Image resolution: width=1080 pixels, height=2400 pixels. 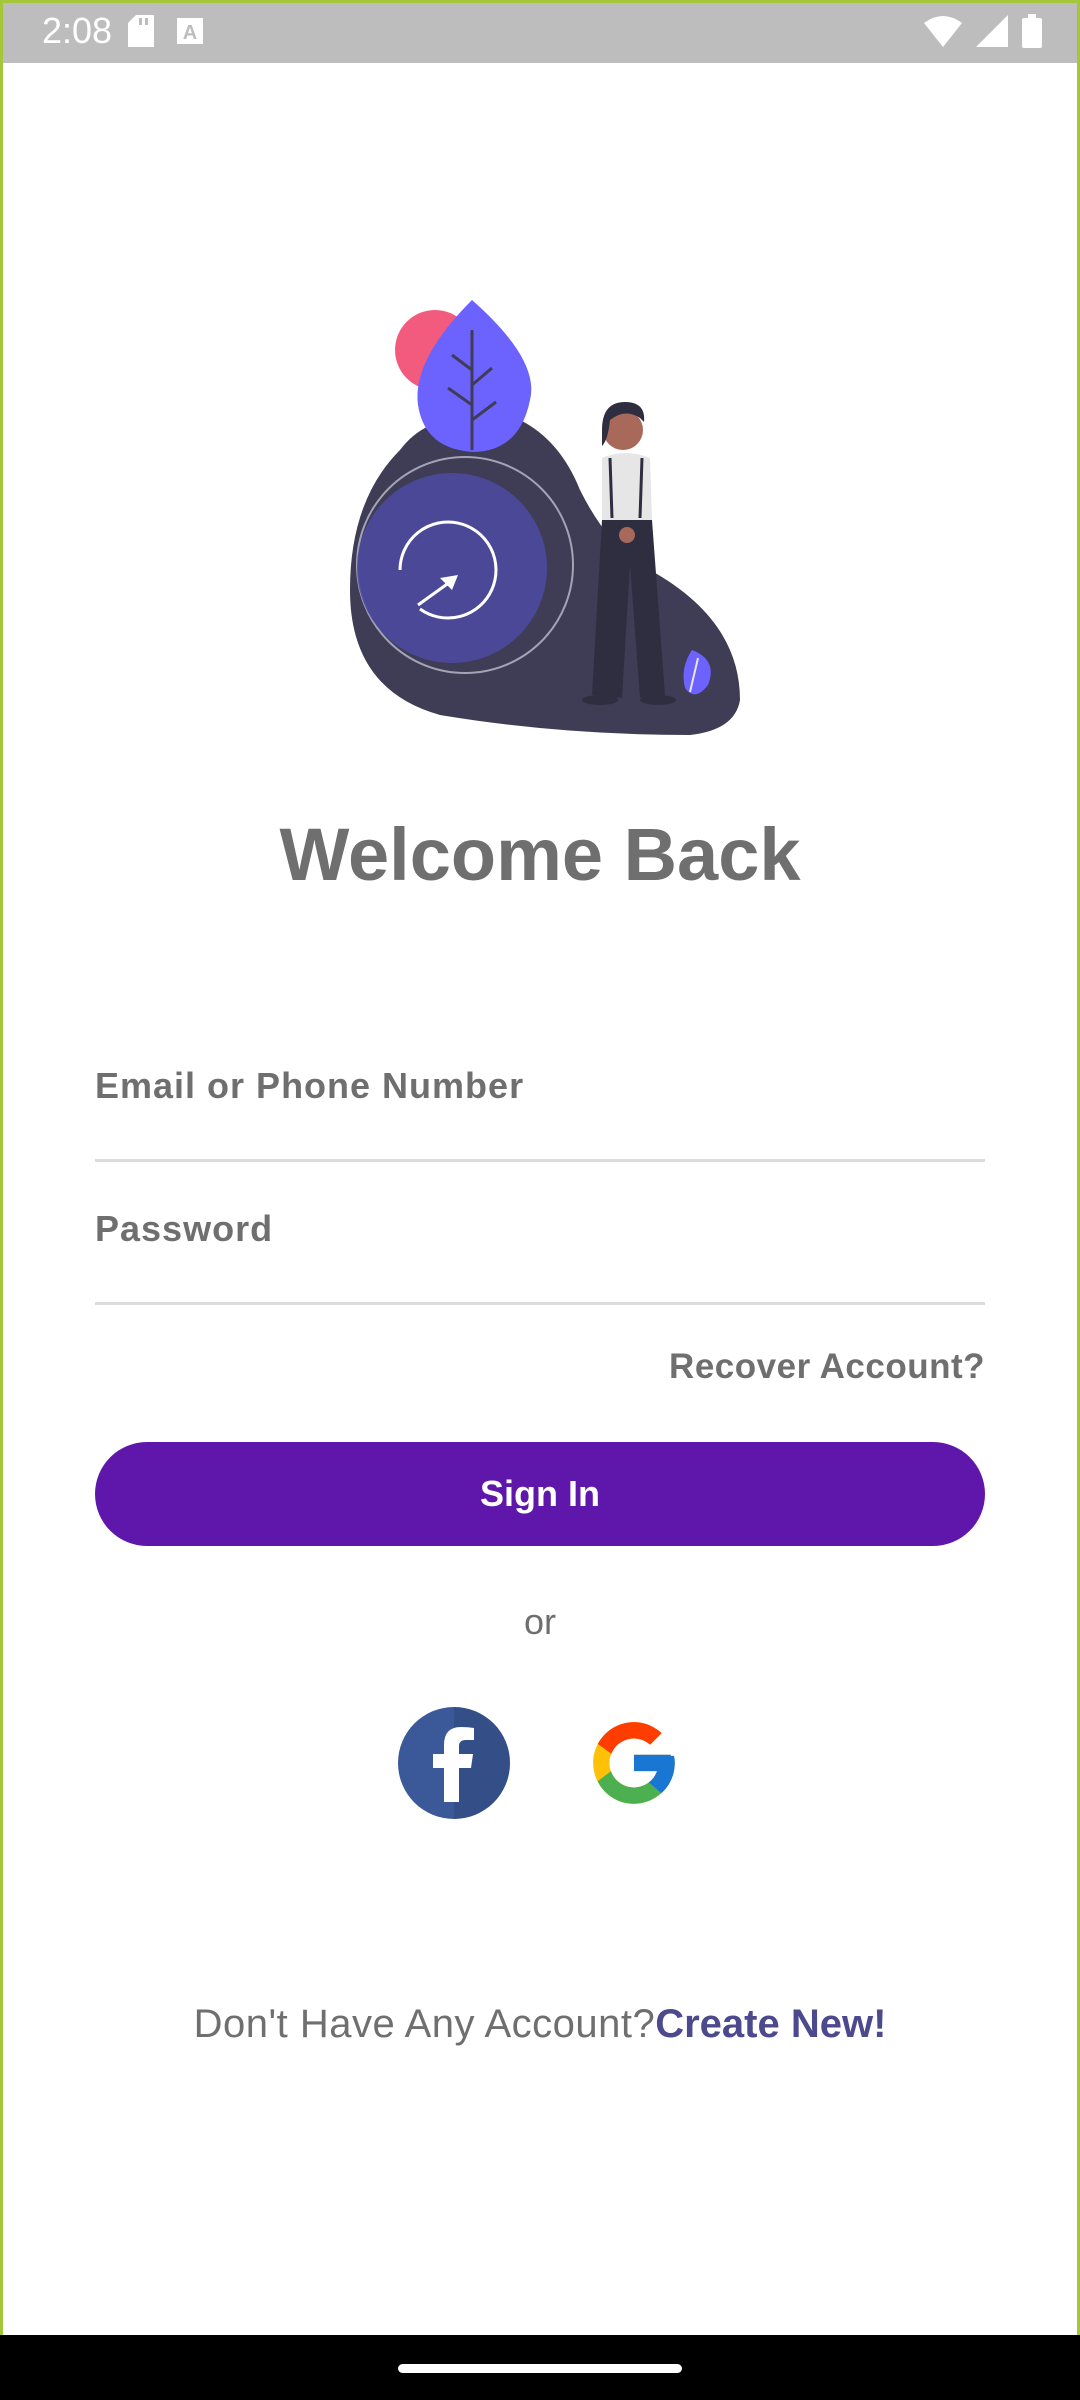 I want to click on sd-card-icon, so click(x=141, y=31).